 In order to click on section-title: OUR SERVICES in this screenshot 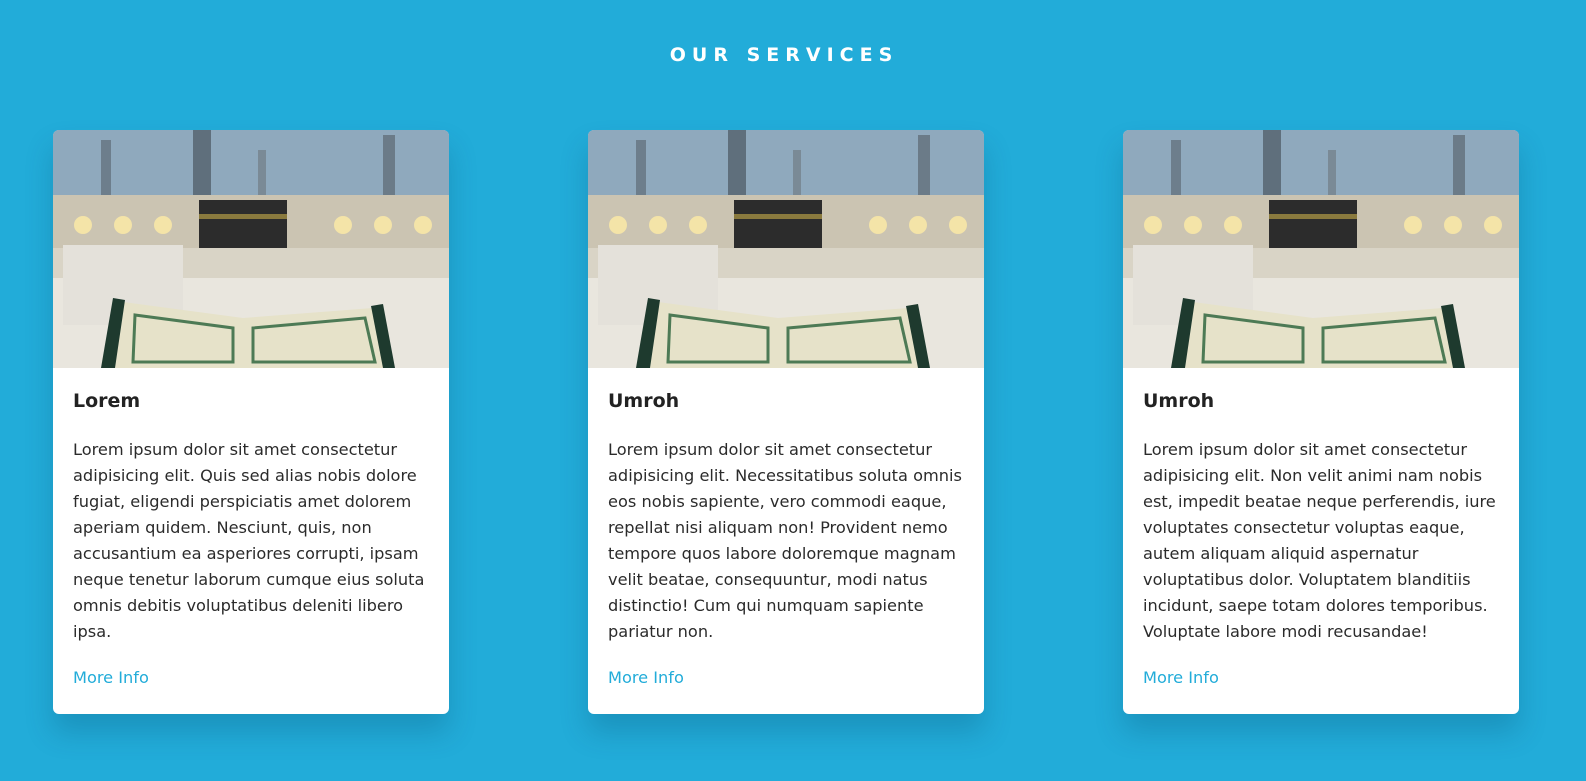, I will do `click(784, 55)`.